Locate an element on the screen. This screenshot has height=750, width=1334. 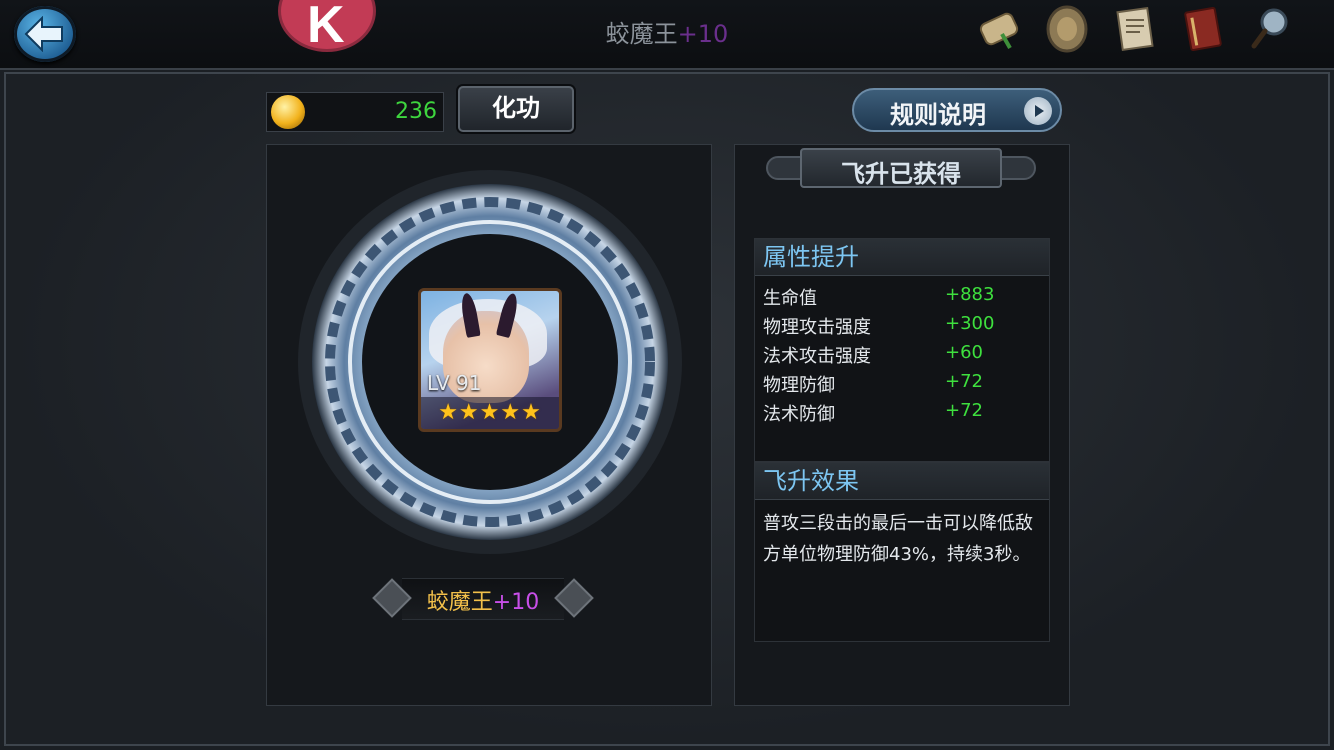
hero-name-plate: 蛟魔王+10 is located at coordinates (483, 599).